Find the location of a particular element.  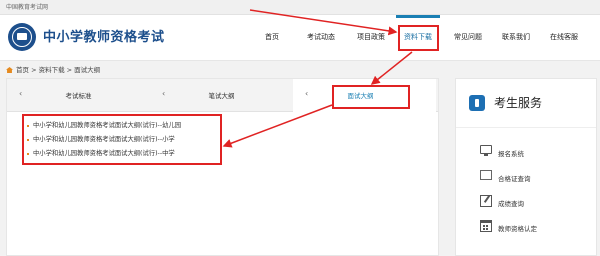

nav-exam-news: 考试动态 is located at coordinates (321, 37).